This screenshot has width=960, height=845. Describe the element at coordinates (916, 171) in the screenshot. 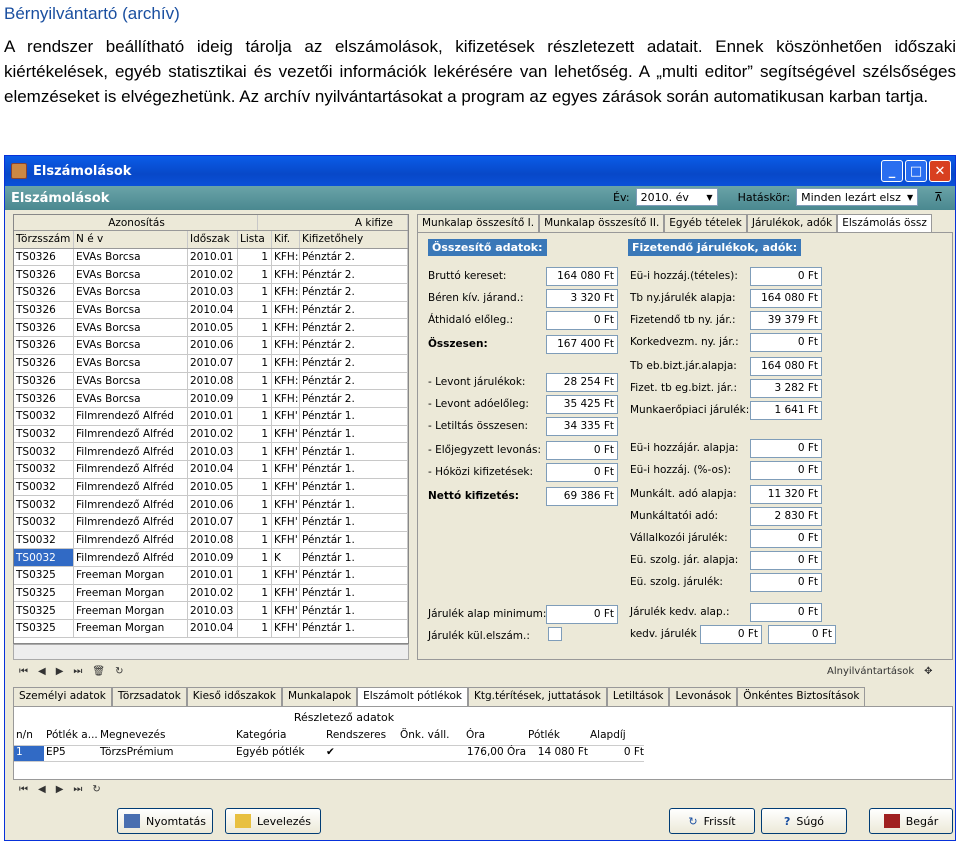

I see `maximize-button: □` at that location.